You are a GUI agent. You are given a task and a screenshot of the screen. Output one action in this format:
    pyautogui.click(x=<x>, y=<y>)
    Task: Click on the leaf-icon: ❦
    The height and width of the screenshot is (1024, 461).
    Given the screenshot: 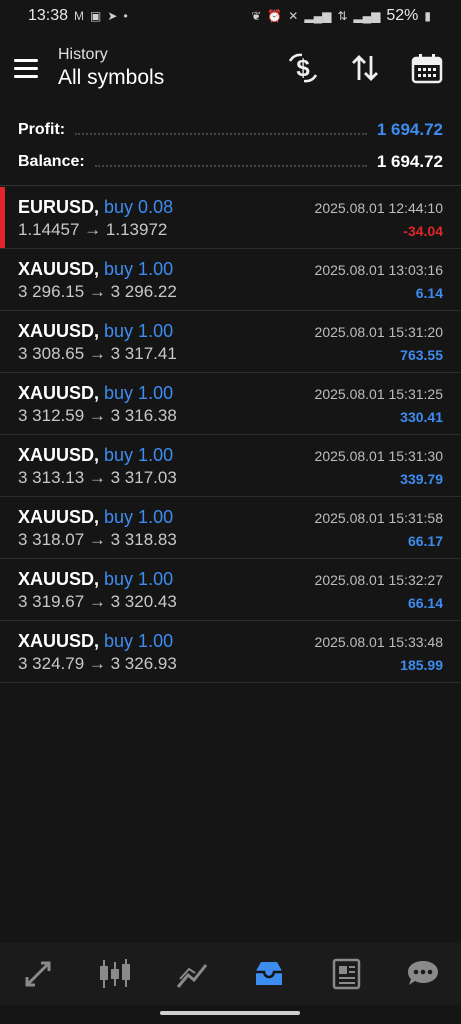 What is the action you would take?
    pyautogui.click(x=256, y=16)
    